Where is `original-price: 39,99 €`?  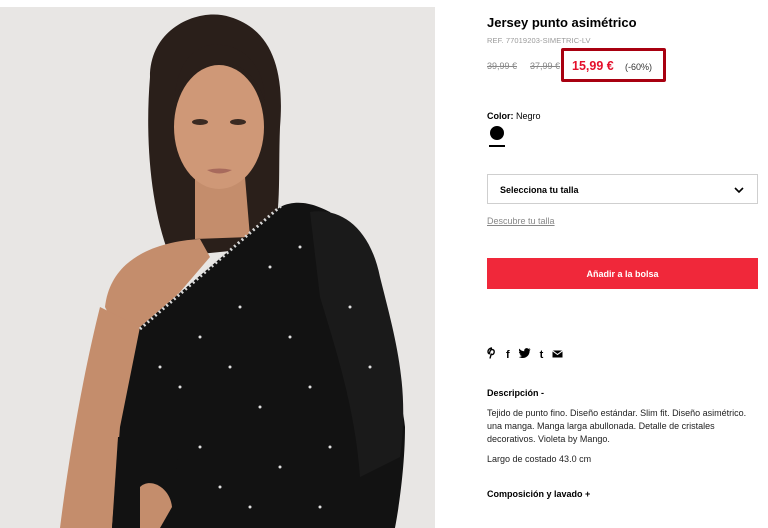 original-price: 39,99 € is located at coordinates (502, 66).